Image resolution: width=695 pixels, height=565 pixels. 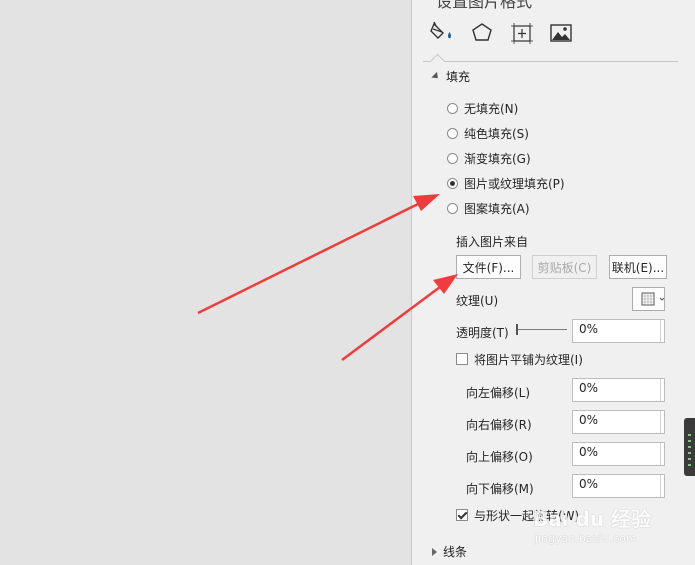 I want to click on arrow-to-file-button, so click(x=391, y=323).